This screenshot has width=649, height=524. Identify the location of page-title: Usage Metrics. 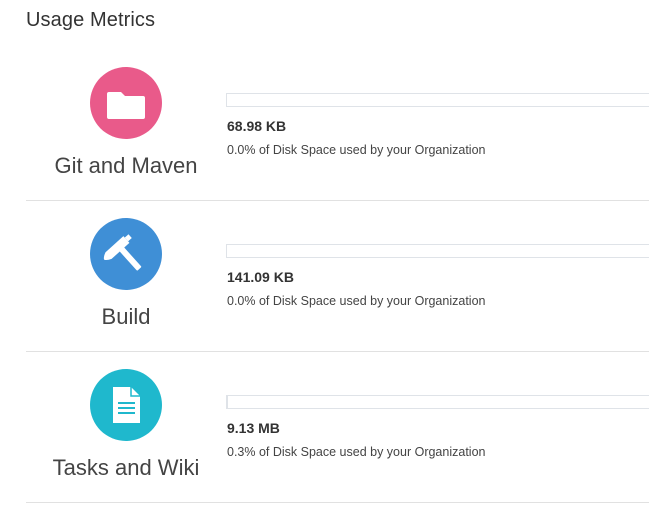
(91, 20).